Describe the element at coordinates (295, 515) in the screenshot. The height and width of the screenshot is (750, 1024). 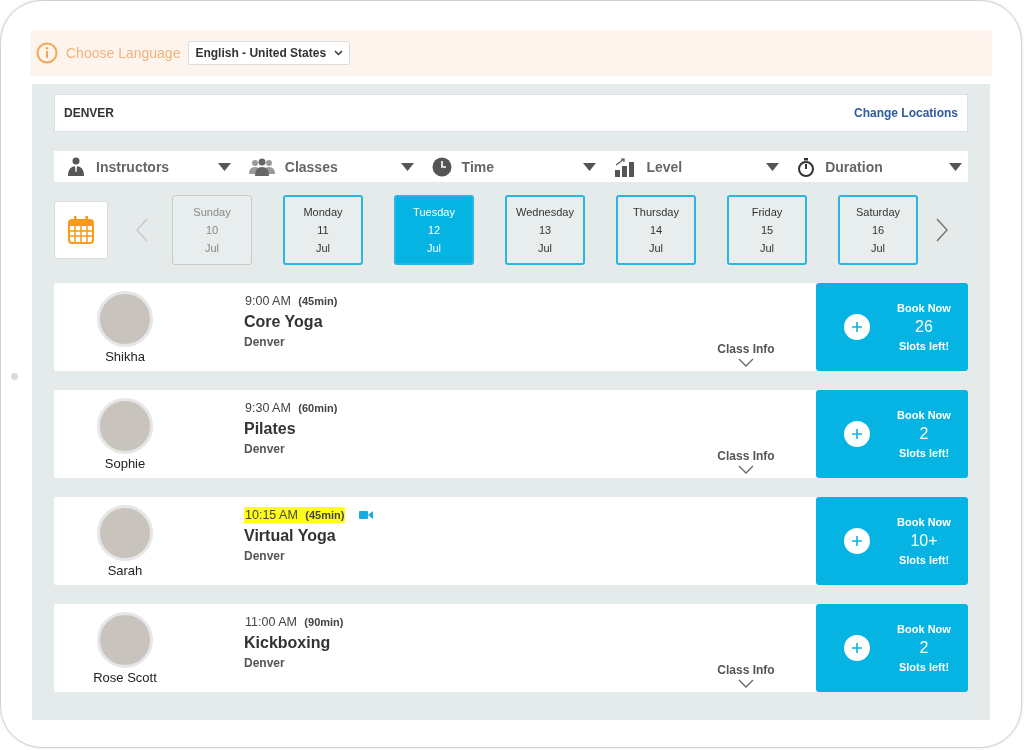
I see `class-time: 10:15 AM (45min)` at that location.